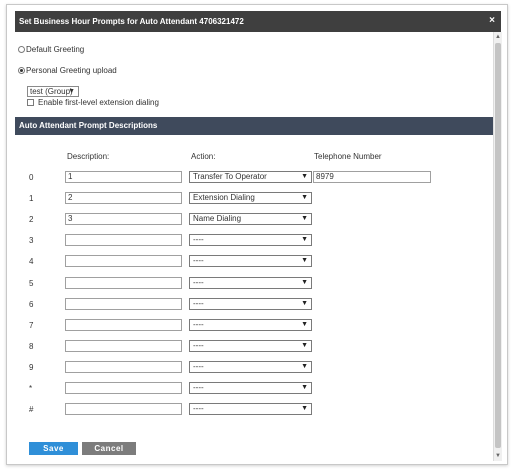  I want to click on action-select: Extension Dialing ▼, so click(250, 198).